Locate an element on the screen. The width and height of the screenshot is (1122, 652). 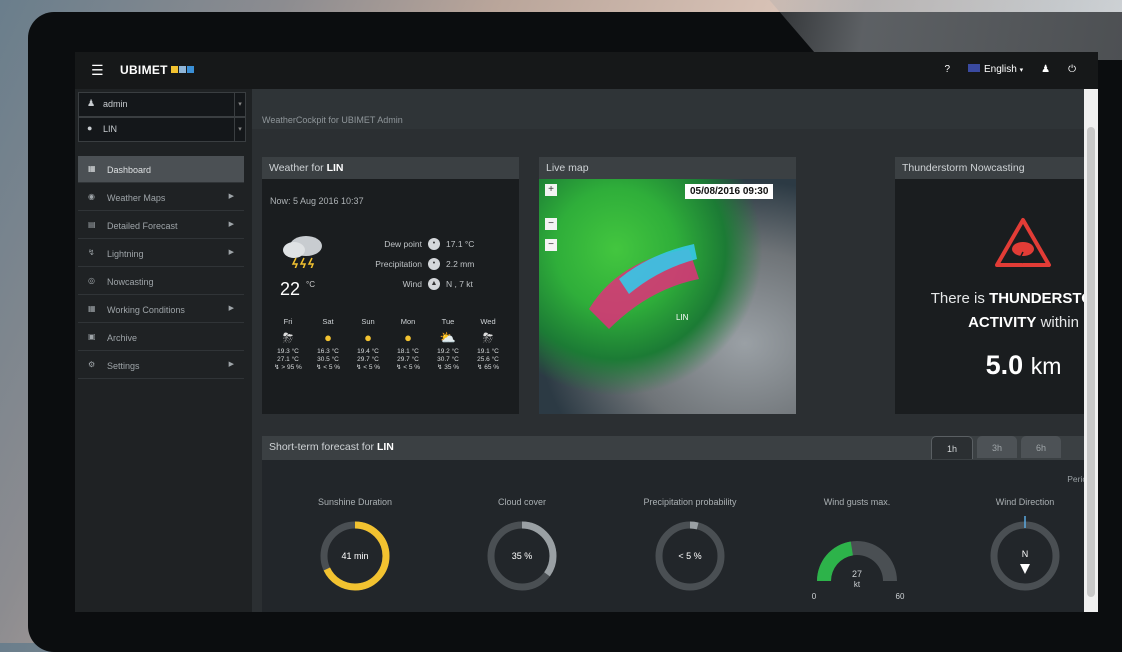
sidebar-item-detailed-forecast: ▤ Detailed Forecast ▶ is located at coordinates (161, 225).